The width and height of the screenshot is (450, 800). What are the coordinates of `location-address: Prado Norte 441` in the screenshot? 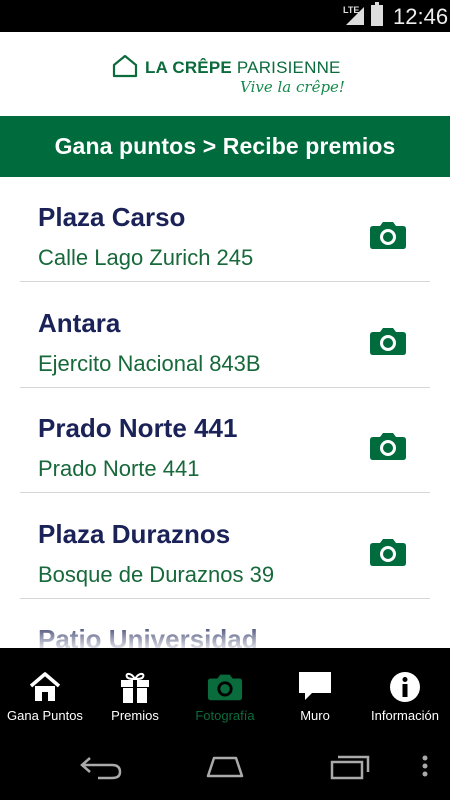 It's located at (119, 468).